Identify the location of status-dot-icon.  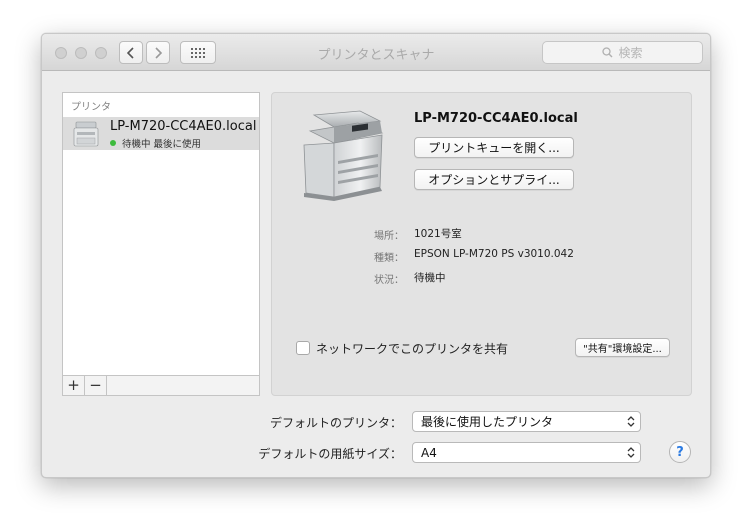
(113, 143).